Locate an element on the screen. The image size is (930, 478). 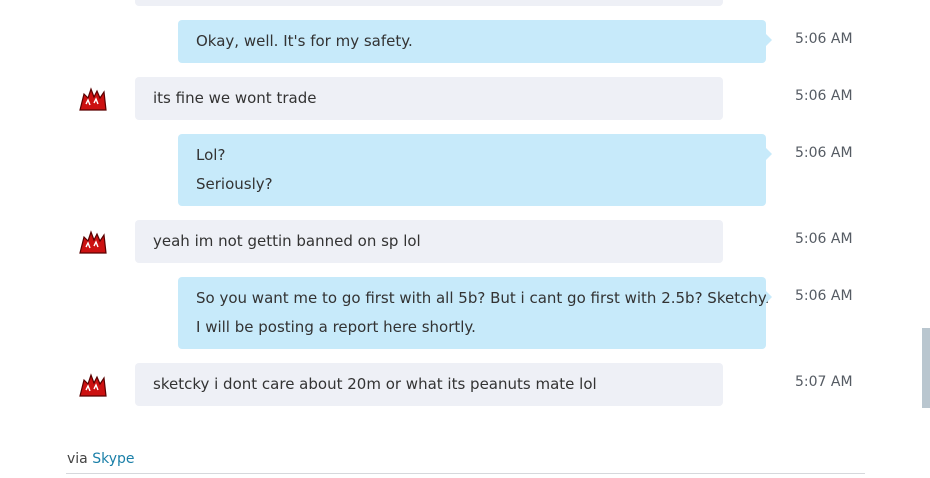
outgoing-message-bubble: Okay, well. It's for my safety. is located at coordinates (475, 41).